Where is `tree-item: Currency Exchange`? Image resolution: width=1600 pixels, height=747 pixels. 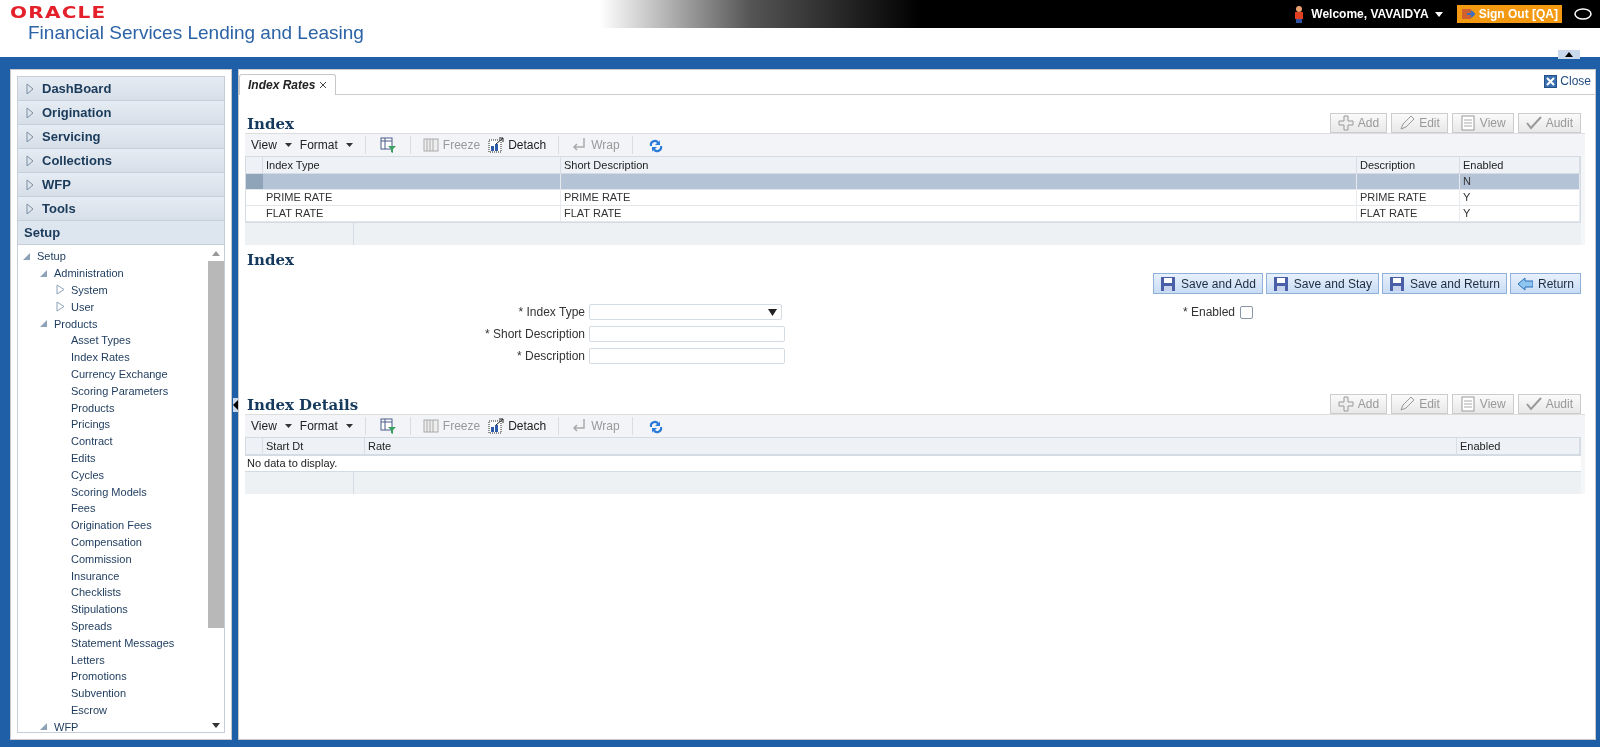 tree-item: Currency Exchange is located at coordinates (119, 373).